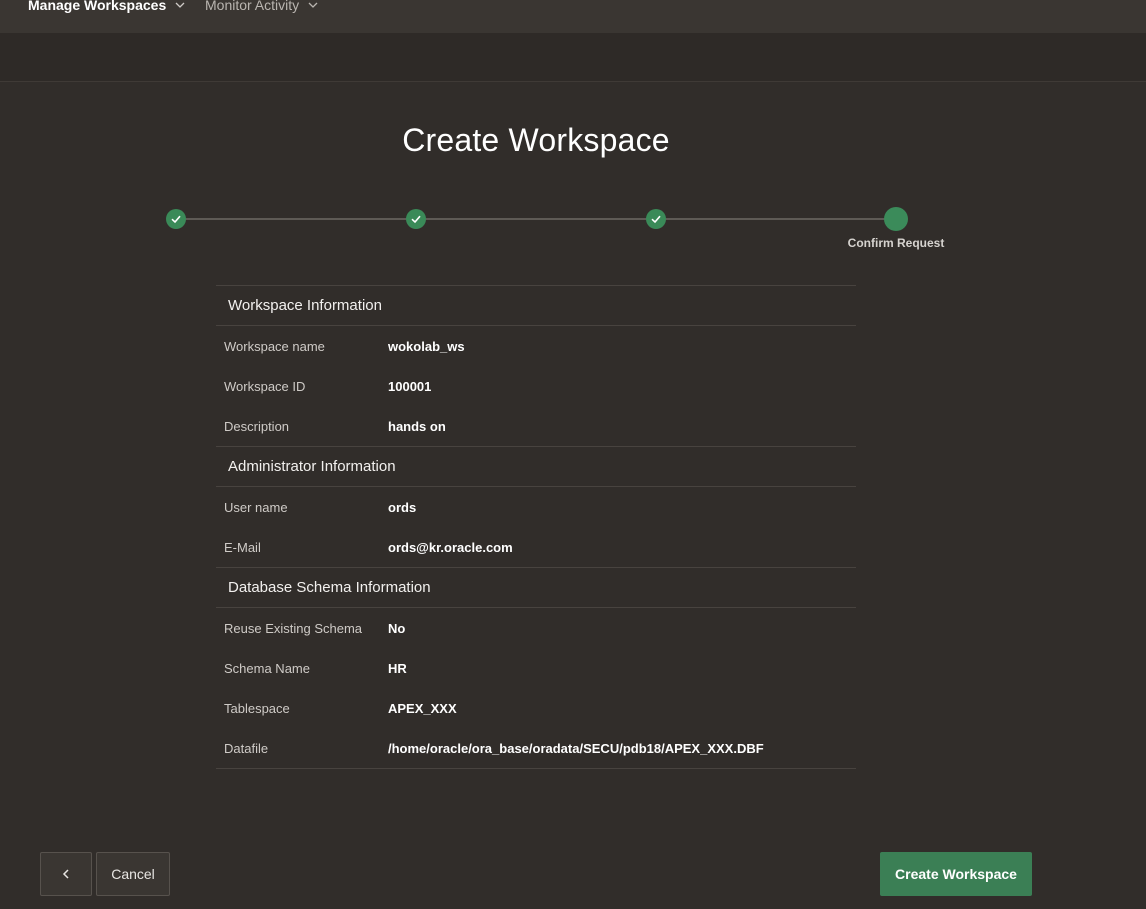 The height and width of the screenshot is (909, 1146). Describe the element at coordinates (536, 305) in the screenshot. I see `section-workspace-title: Workspace Information` at that location.